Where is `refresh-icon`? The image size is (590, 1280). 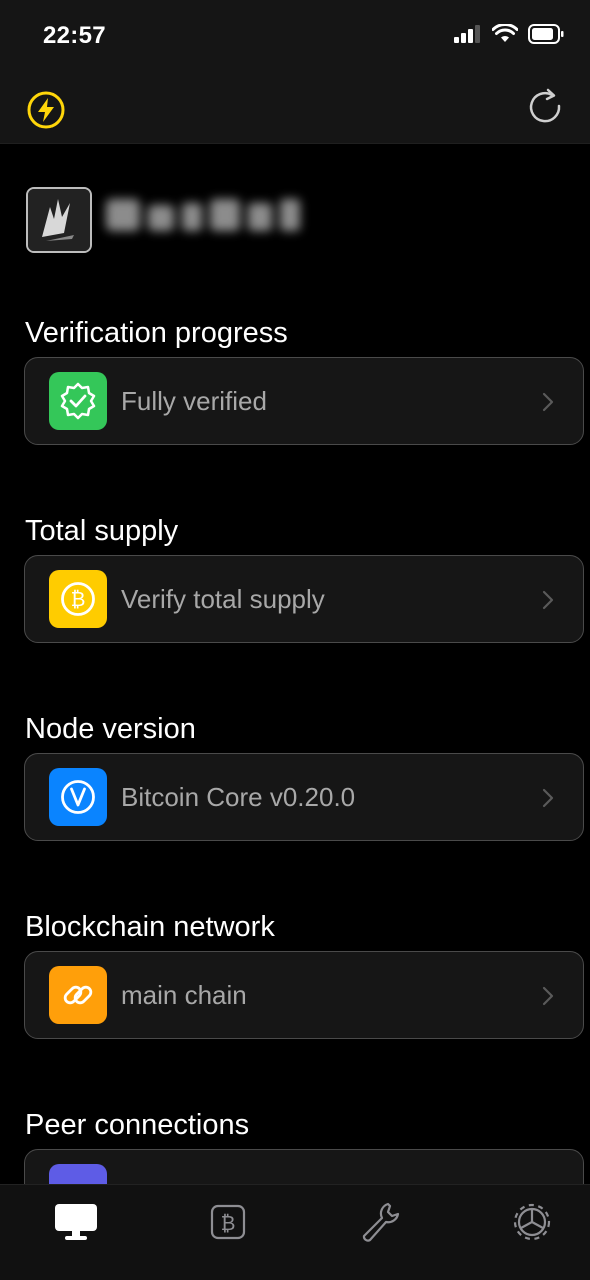
refresh-icon is located at coordinates (546, 108).